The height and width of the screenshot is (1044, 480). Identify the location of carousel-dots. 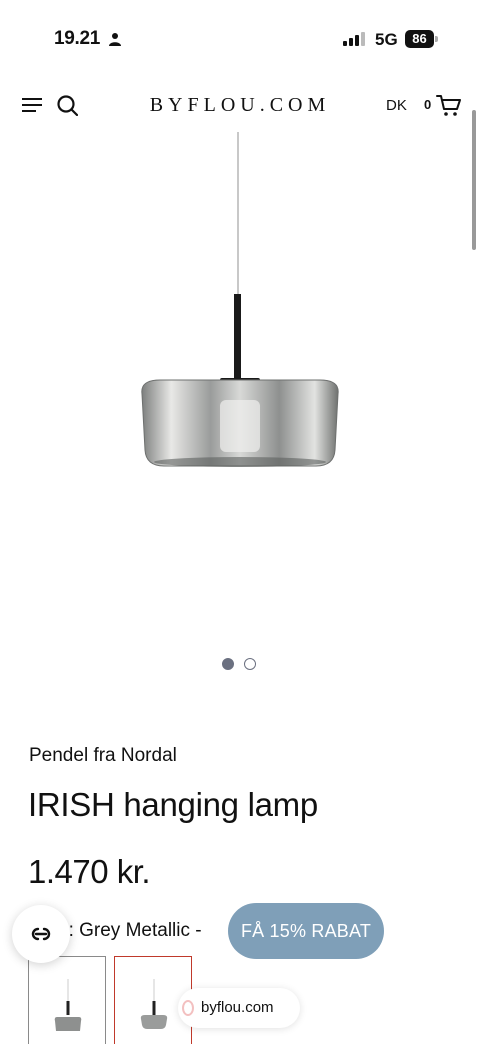
(240, 664).